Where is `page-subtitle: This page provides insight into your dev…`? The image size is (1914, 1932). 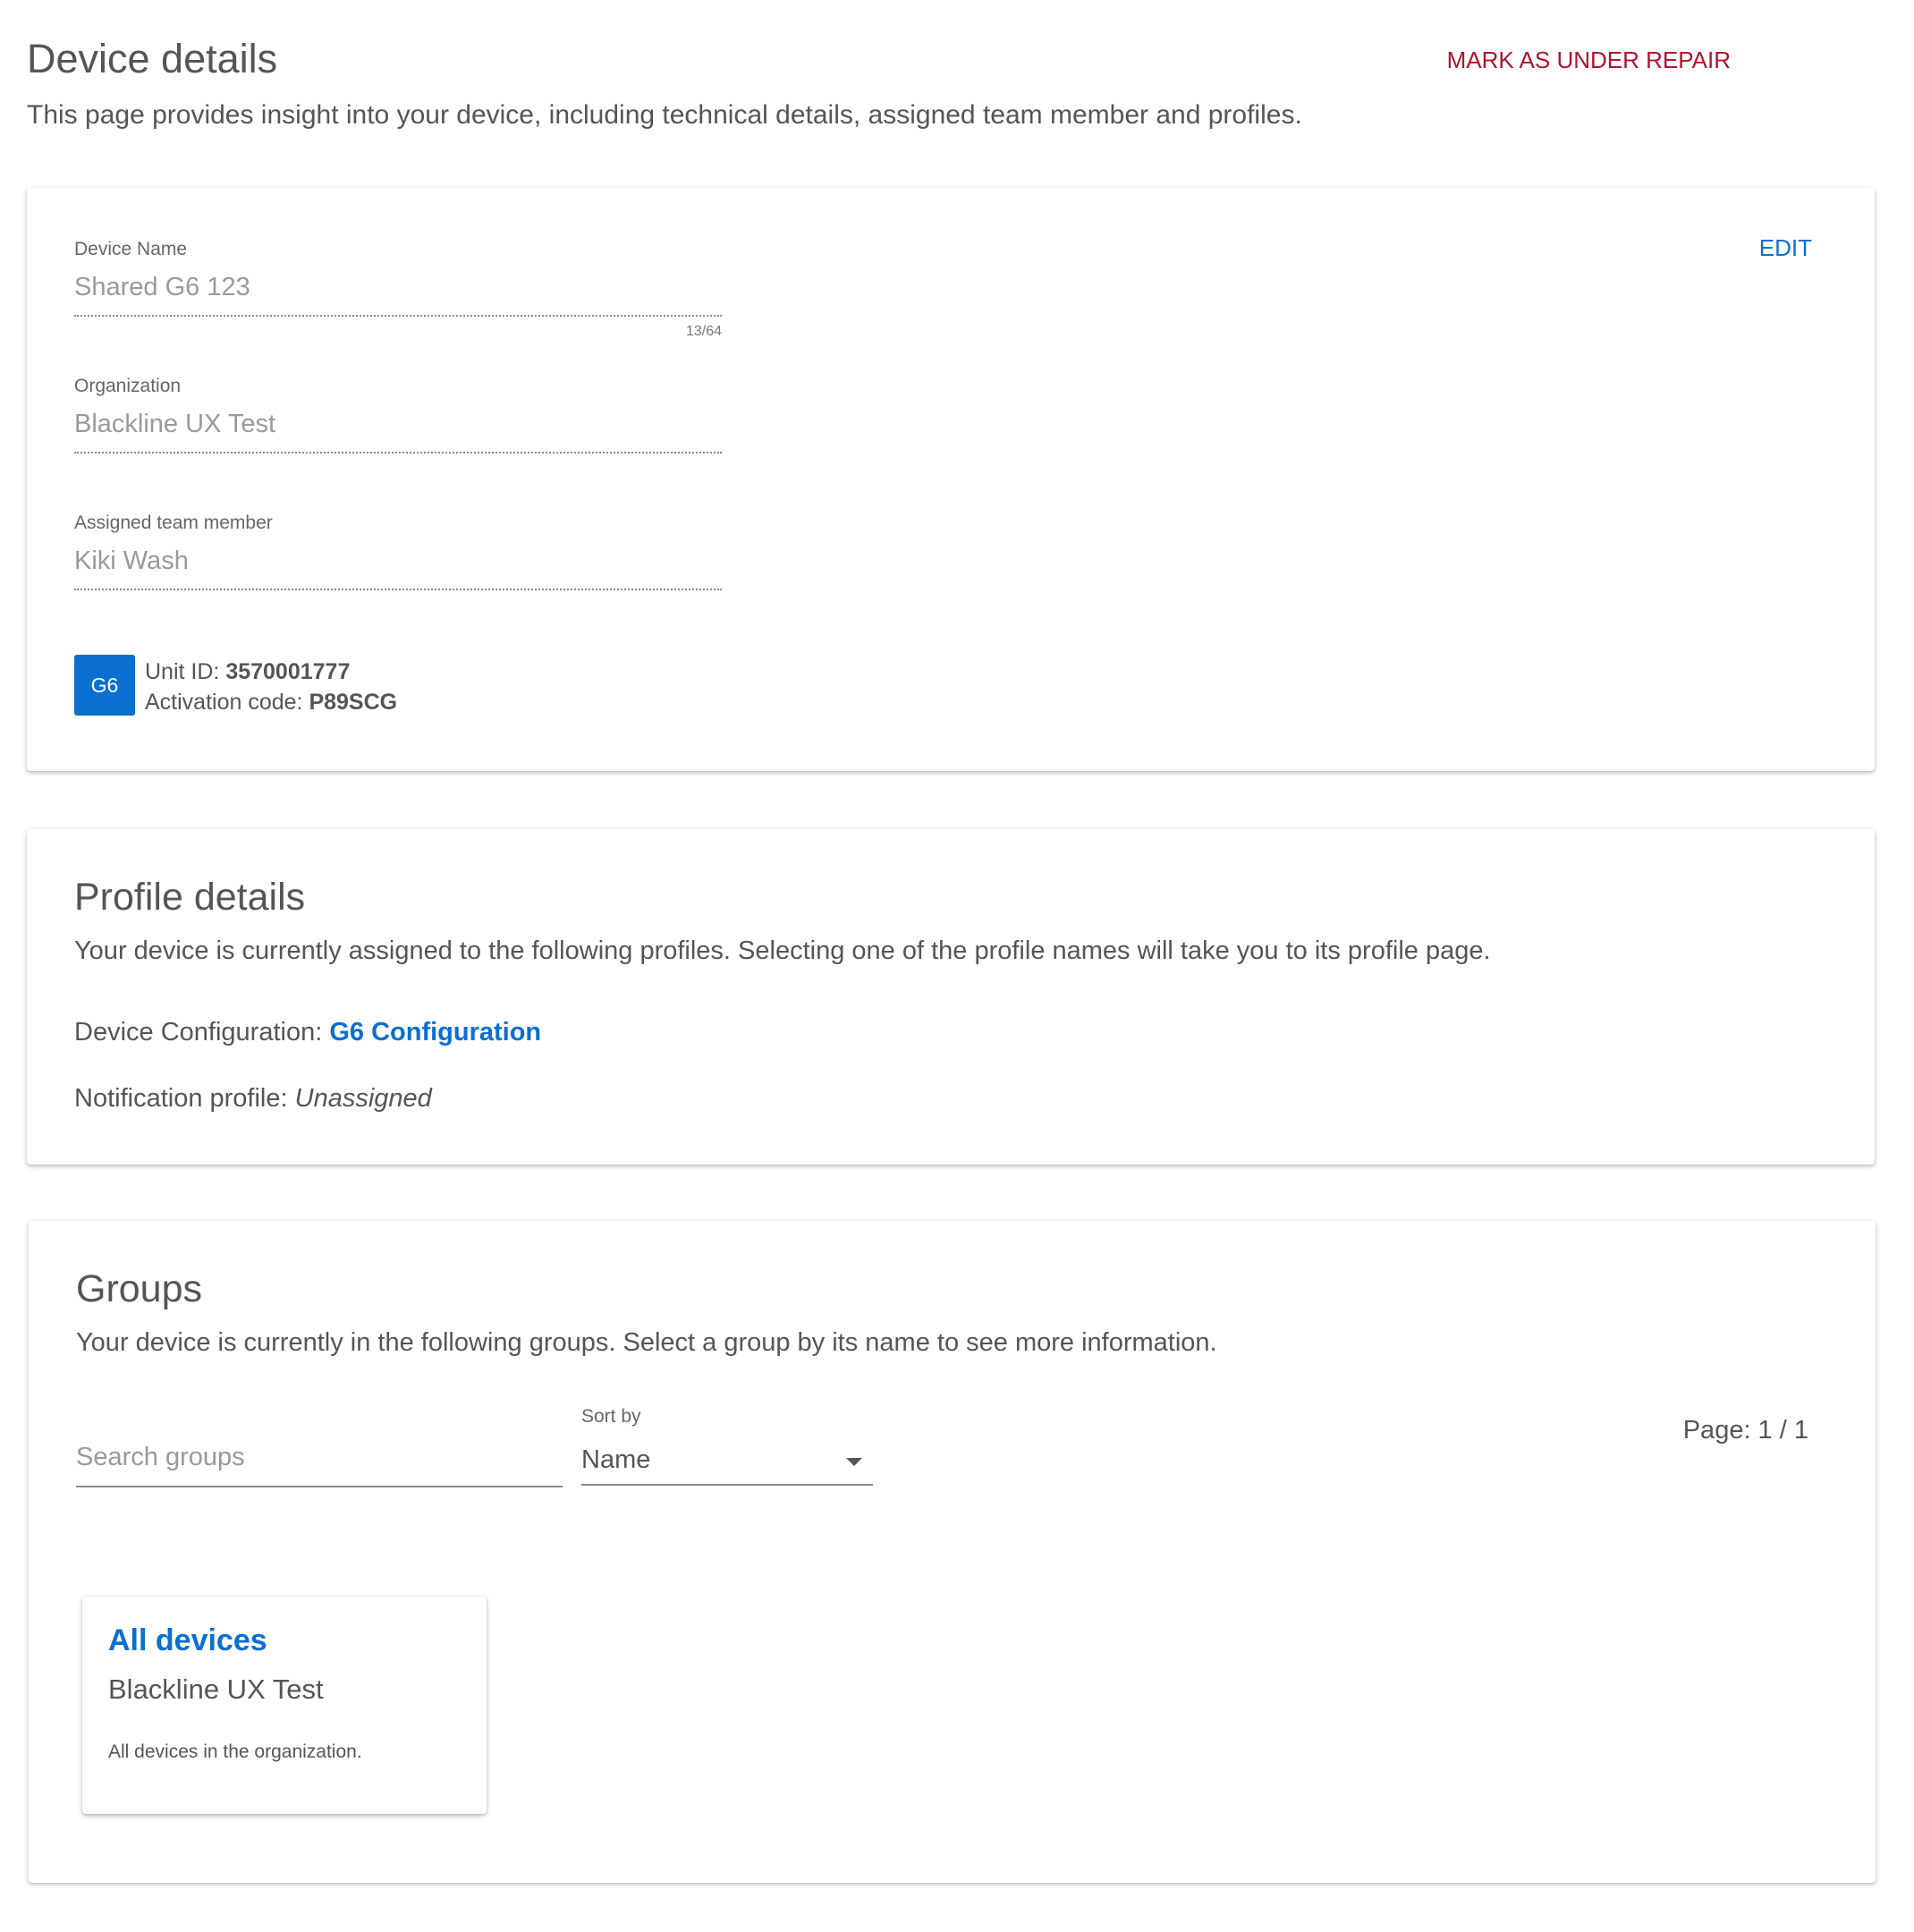
page-subtitle: This page provides insight into your dev… is located at coordinates (664, 115).